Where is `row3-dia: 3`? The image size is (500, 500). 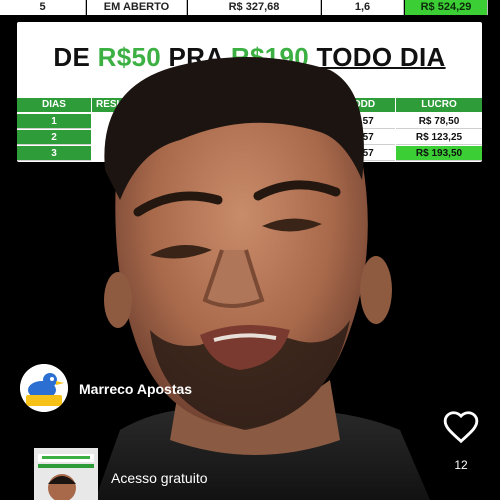 row3-dia: 3 is located at coordinates (54, 153).